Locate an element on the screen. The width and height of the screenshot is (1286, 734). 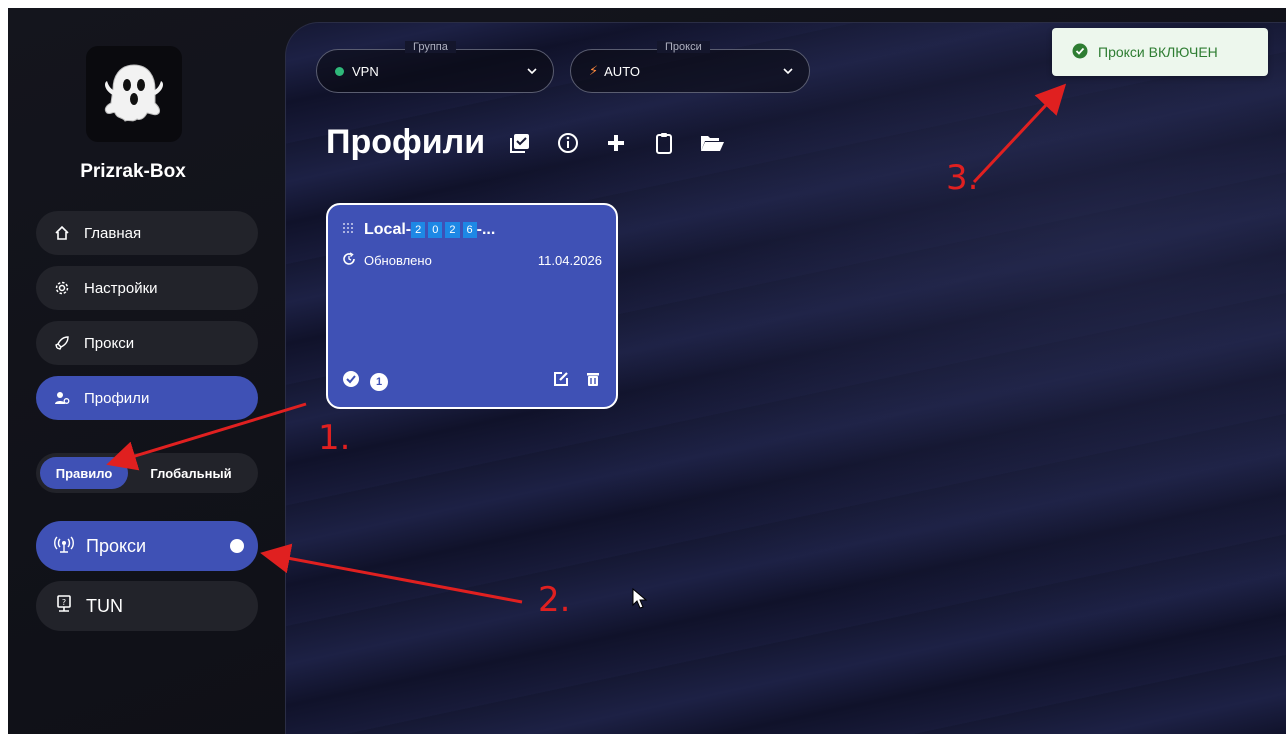
annotation-label-2: 2. is located at coordinates (554, 600).